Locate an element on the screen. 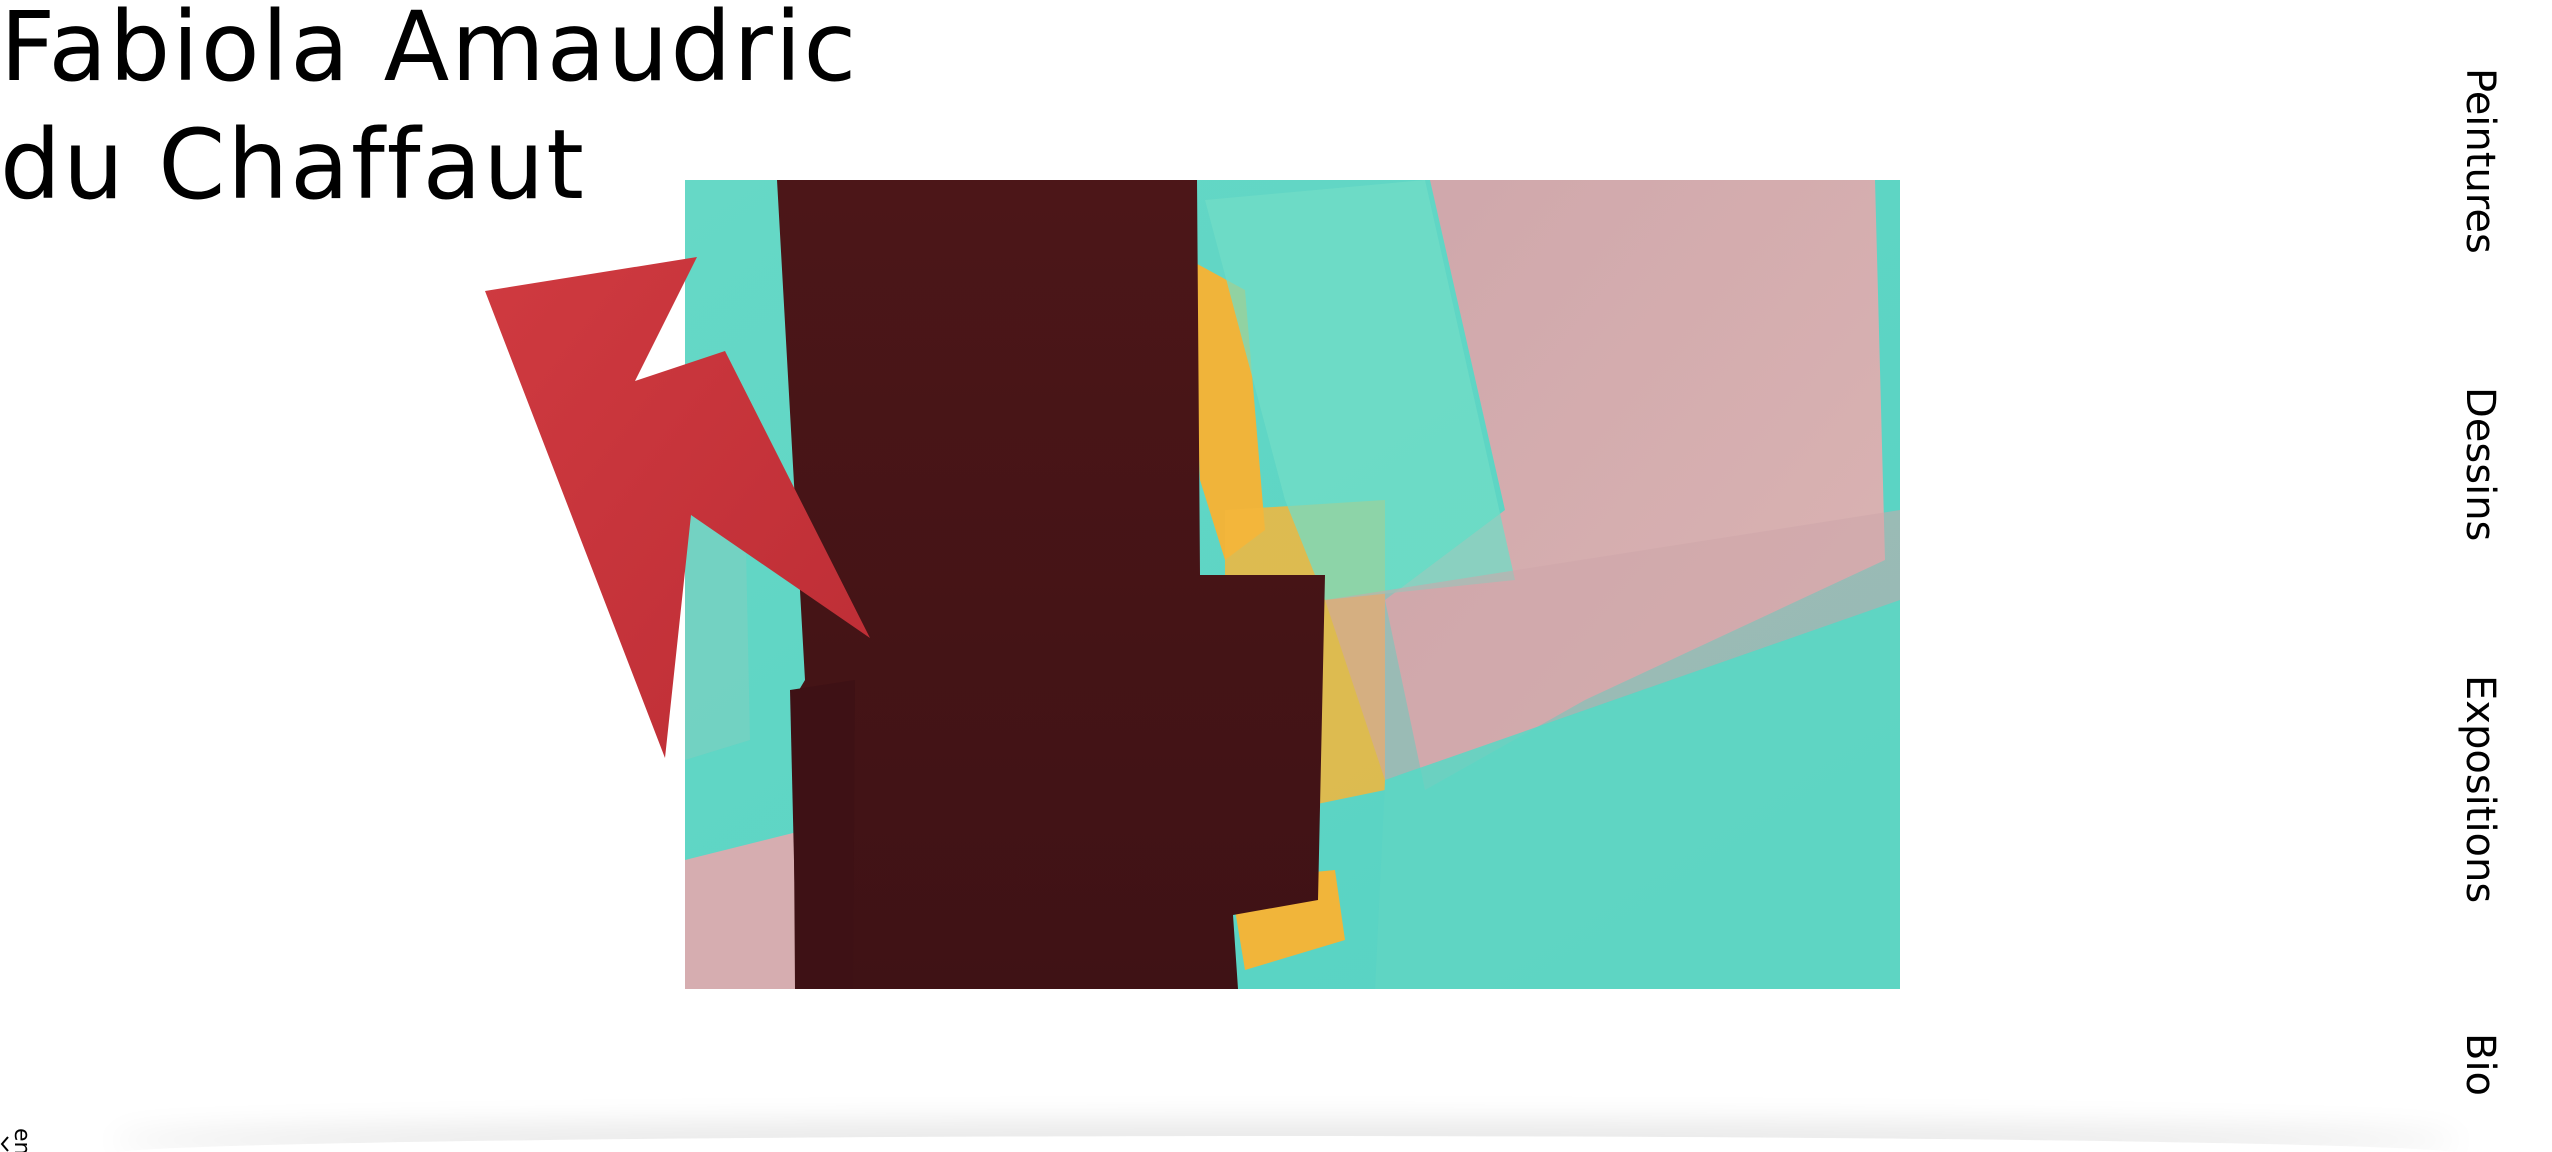 This screenshot has width=2552, height=1152. arrow-icon is located at coordinates (5, 1144).